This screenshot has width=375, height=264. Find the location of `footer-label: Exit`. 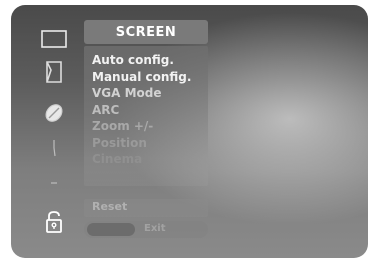

footer-label: Exit is located at coordinates (155, 228).